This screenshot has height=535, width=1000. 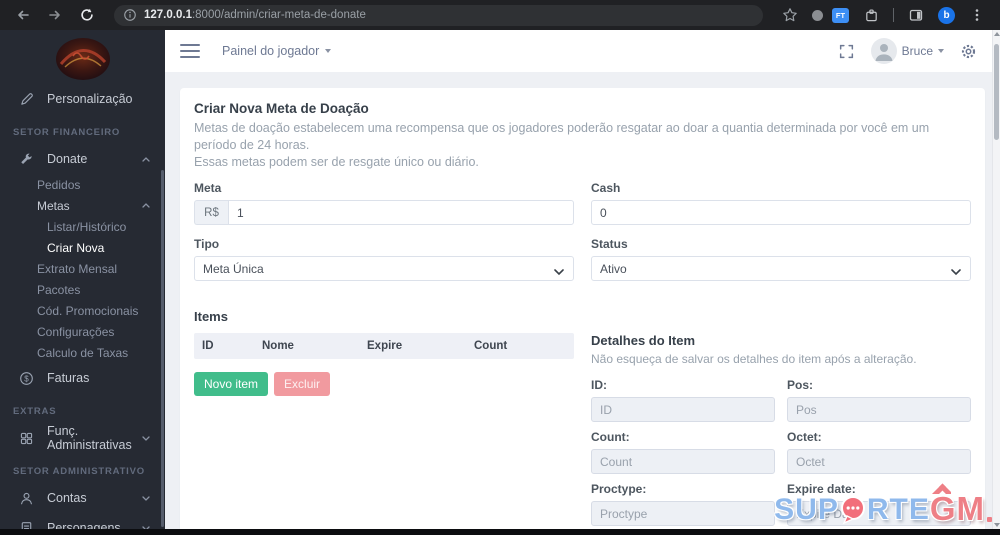 I want to click on sidebar-item-extrato-mensal: Extrato Mensal, so click(x=82, y=268).